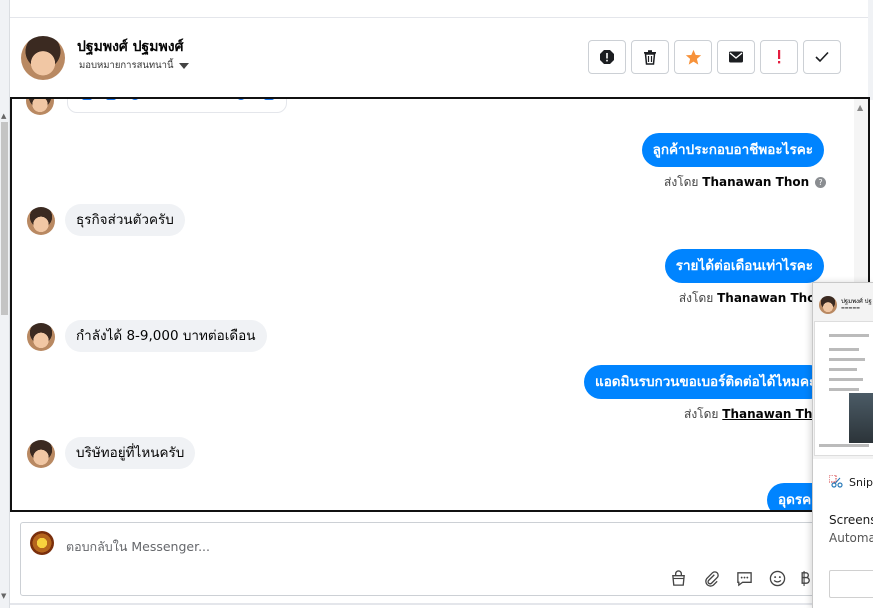 The image size is (873, 608). I want to click on follow-up-button, so click(779, 57).